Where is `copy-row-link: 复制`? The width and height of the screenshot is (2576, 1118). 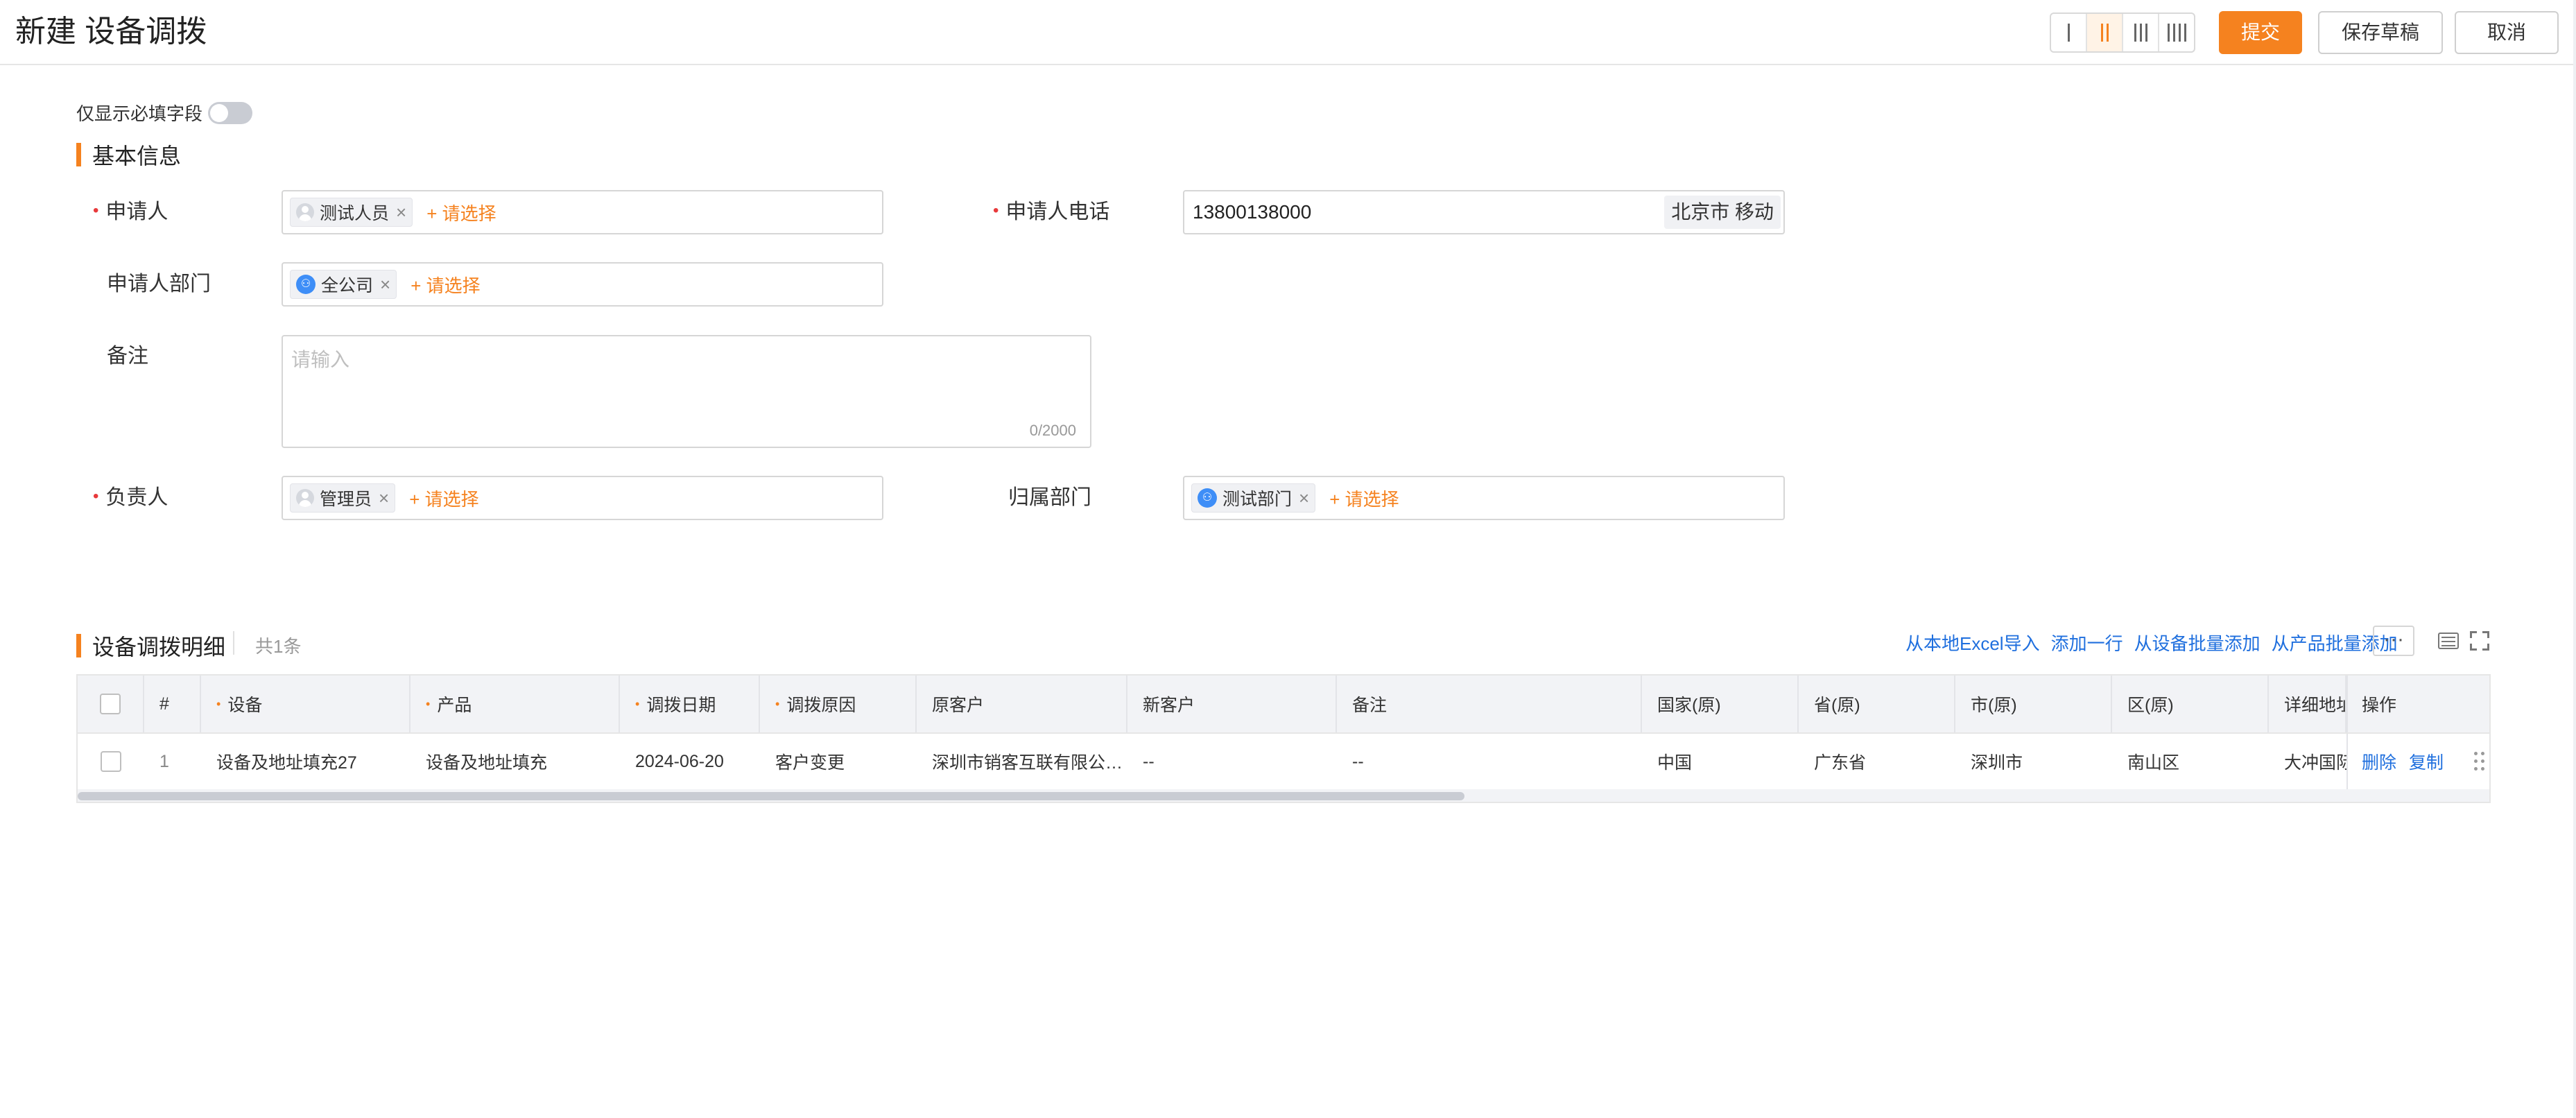
copy-row-link: 复制 is located at coordinates (2426, 762).